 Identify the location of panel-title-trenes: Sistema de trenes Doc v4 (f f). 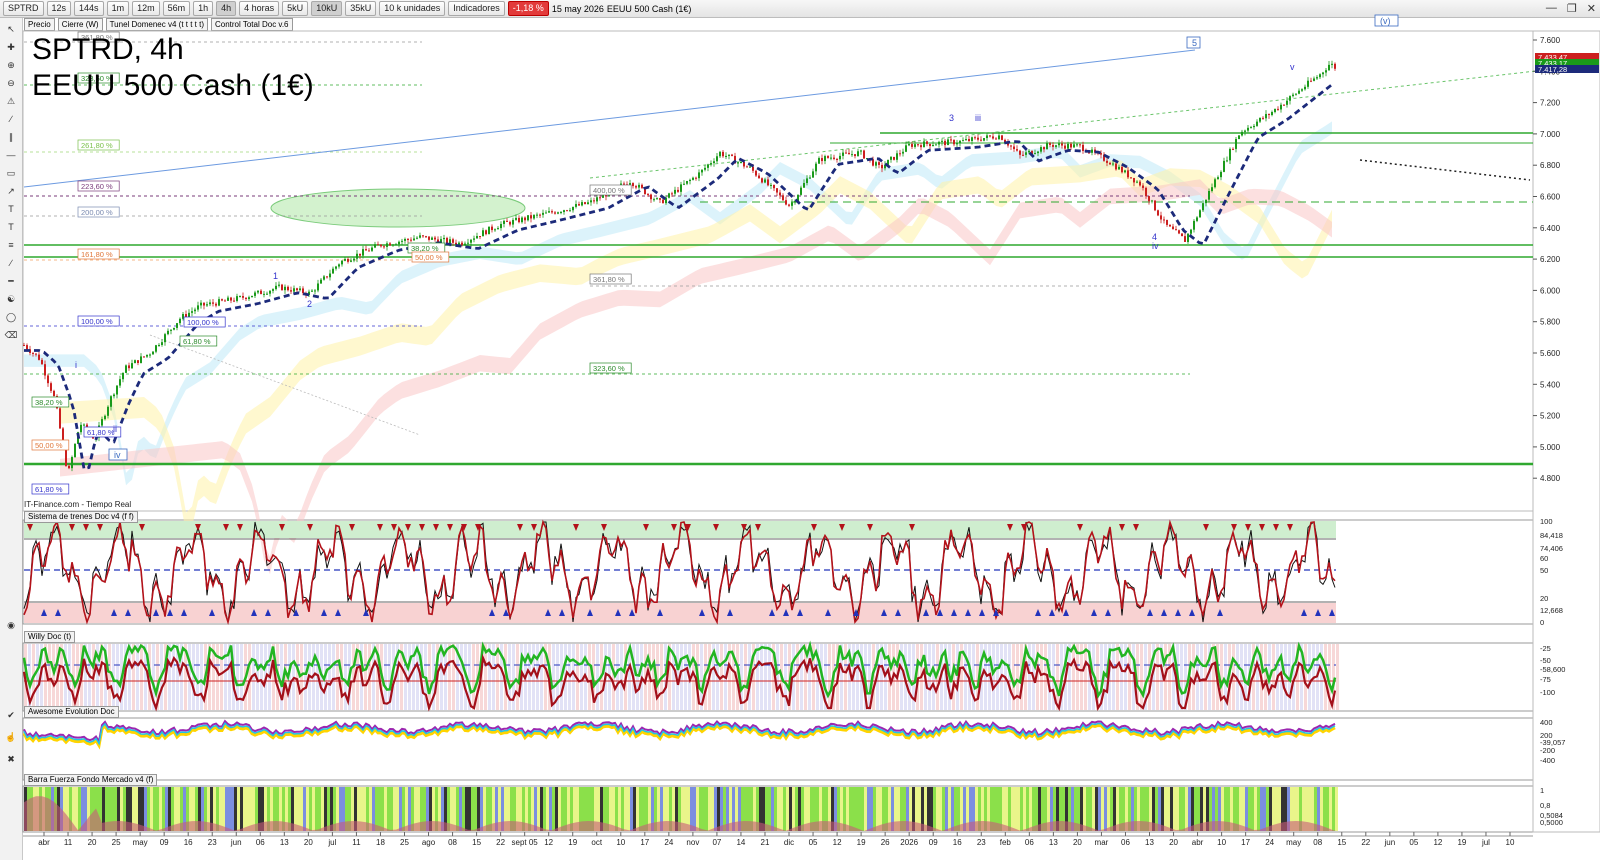
(81, 517).